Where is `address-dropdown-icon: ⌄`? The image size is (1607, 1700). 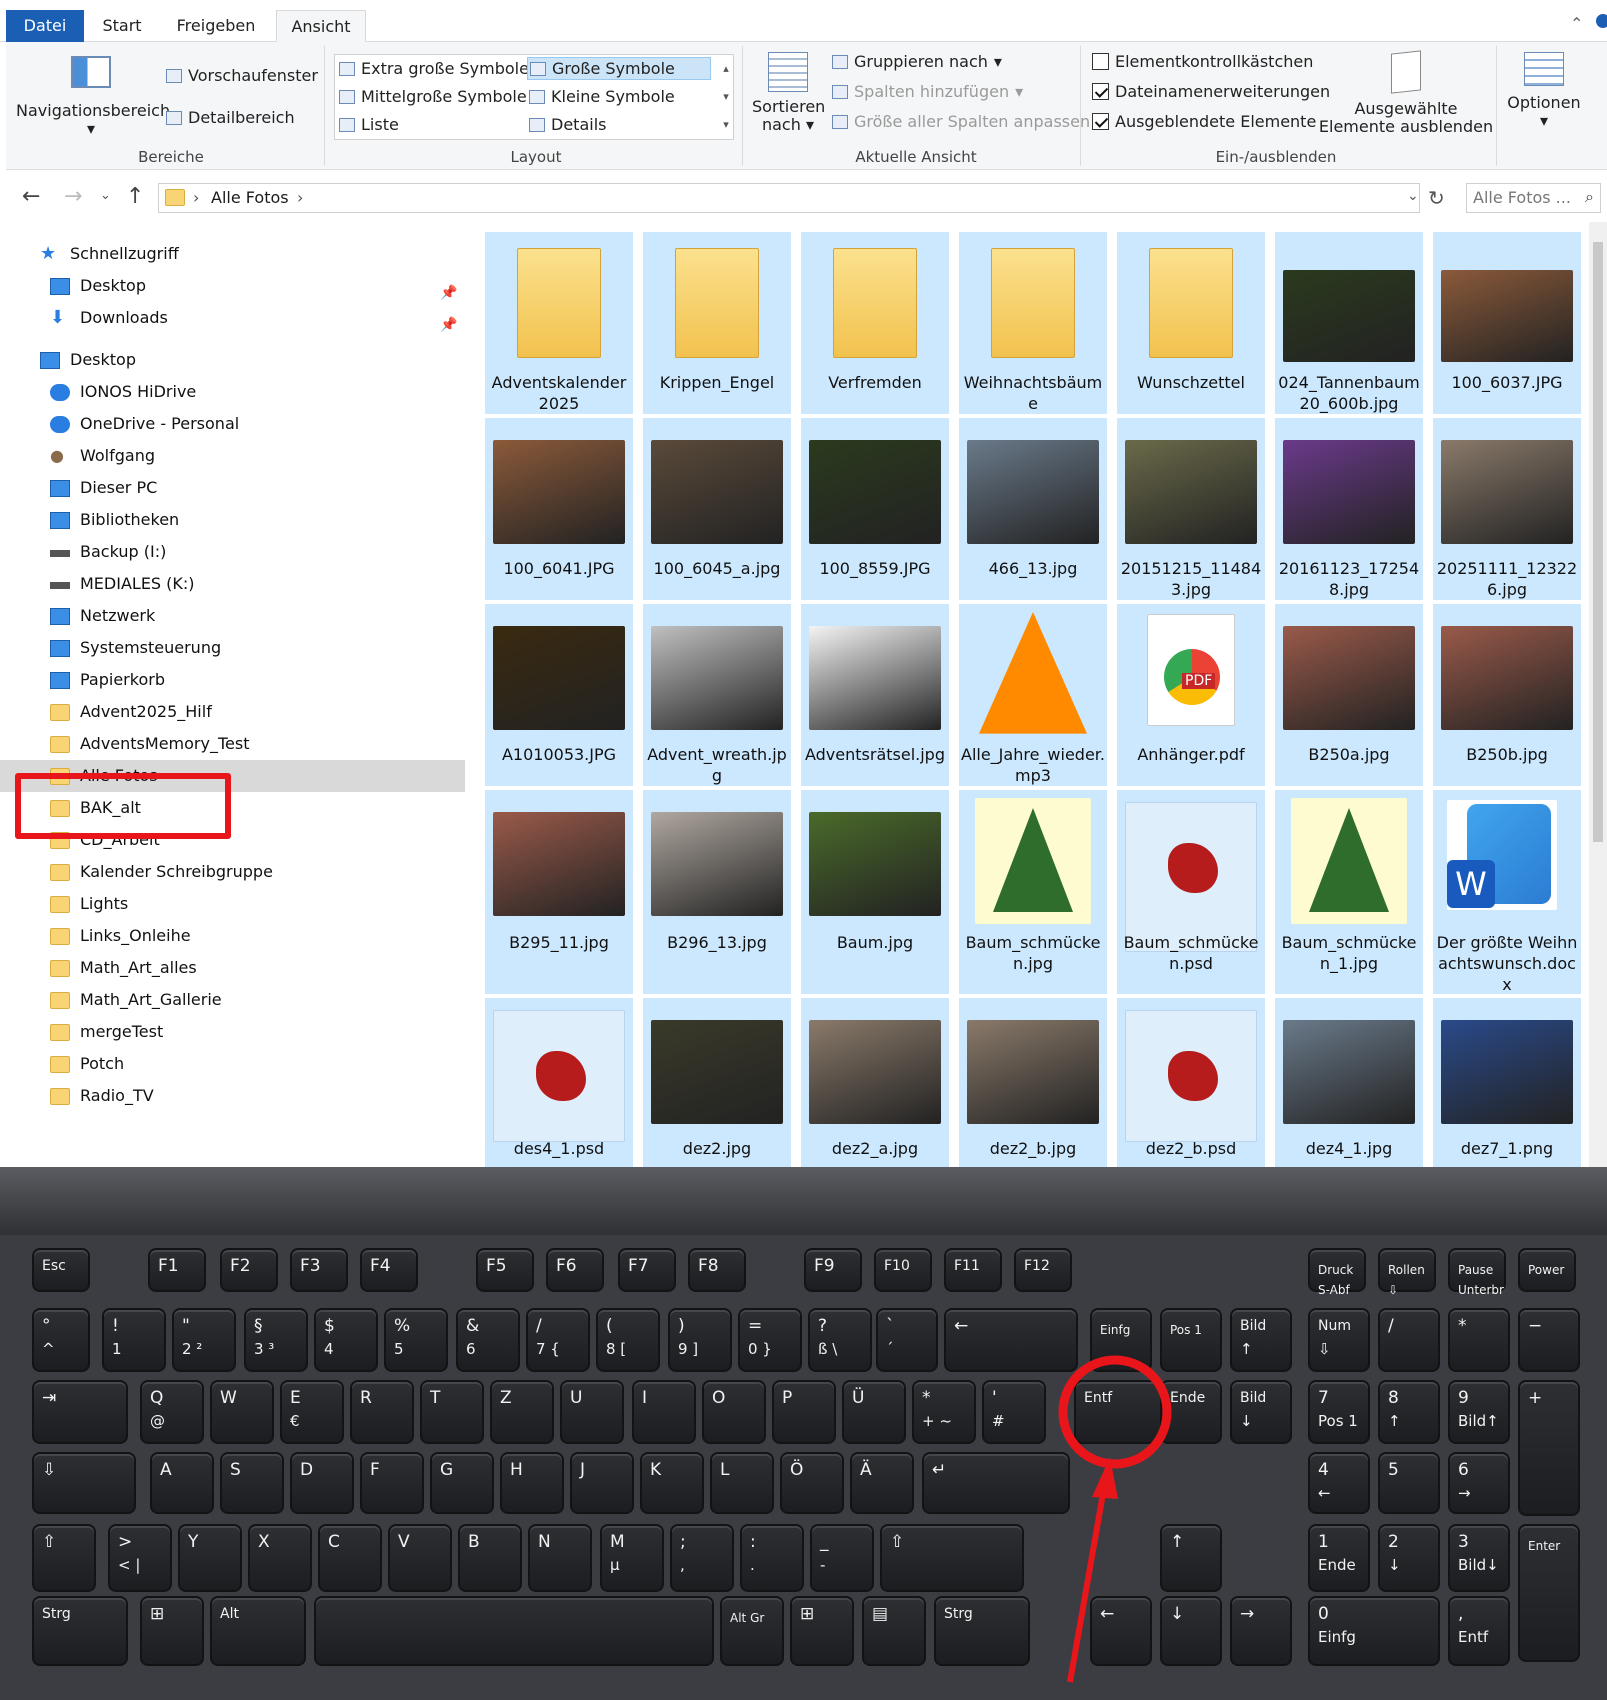
address-dropdown-icon: ⌄ is located at coordinates (1413, 196).